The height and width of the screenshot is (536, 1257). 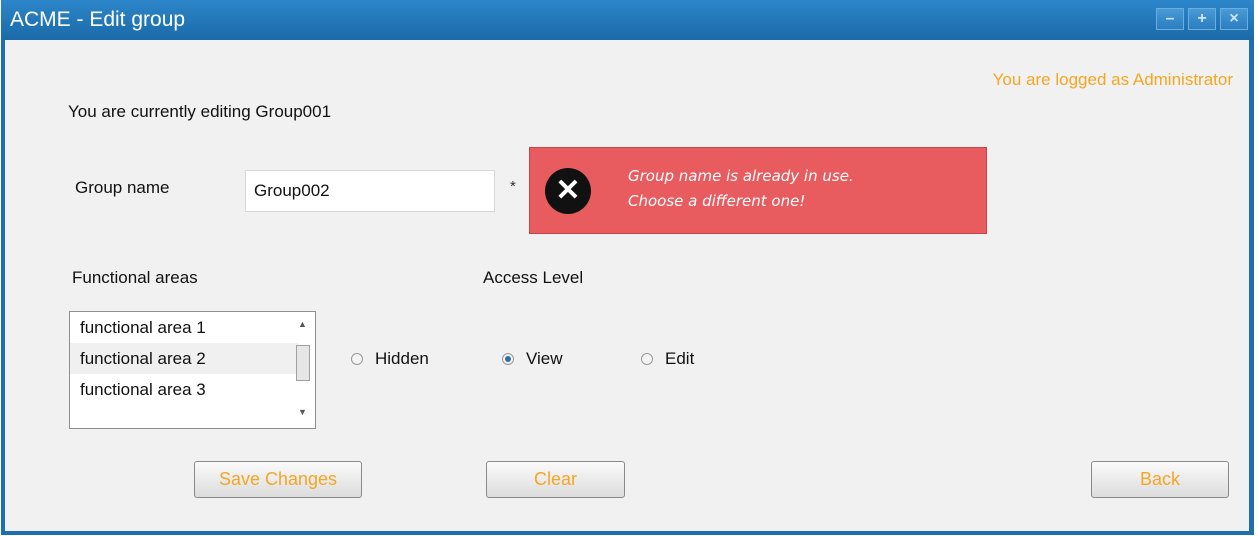 What do you see at coordinates (1170, 19) in the screenshot?
I see `minimize-icon: –` at bounding box center [1170, 19].